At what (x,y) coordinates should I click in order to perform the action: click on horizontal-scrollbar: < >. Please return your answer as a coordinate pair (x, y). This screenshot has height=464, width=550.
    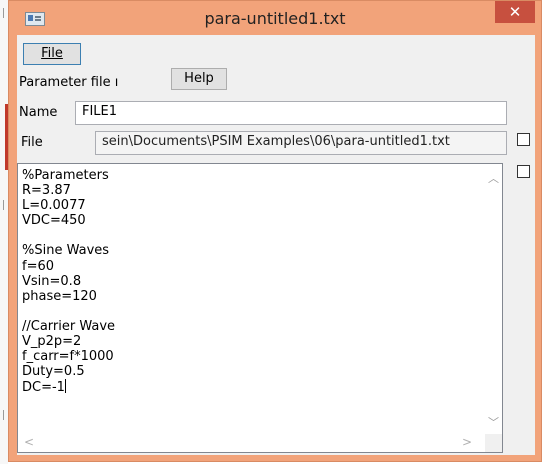
    Looking at the image, I should click on (260, 443).